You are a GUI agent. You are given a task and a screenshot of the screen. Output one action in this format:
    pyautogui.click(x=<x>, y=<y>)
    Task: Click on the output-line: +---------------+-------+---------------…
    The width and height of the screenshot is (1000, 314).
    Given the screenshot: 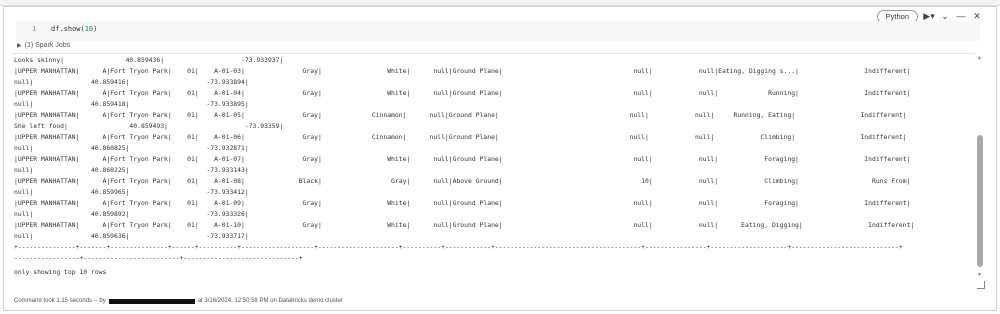 What is the action you would take?
    pyautogui.click(x=458, y=247)
    